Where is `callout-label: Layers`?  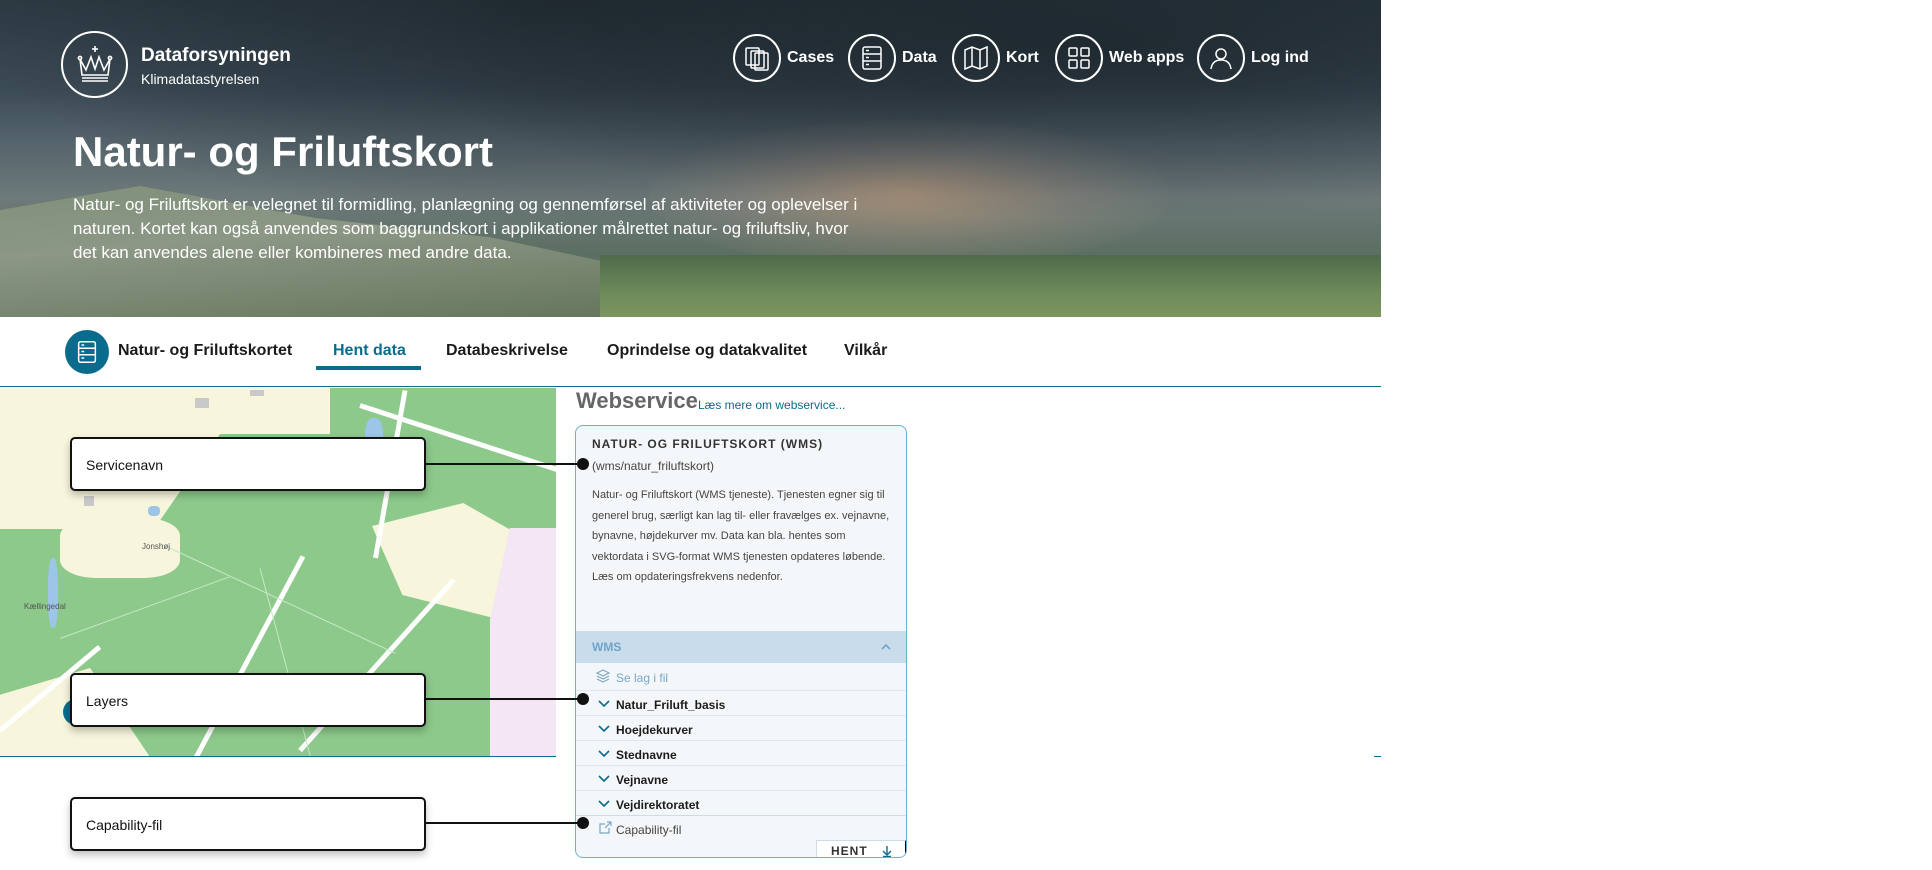
callout-label: Layers is located at coordinates (107, 701).